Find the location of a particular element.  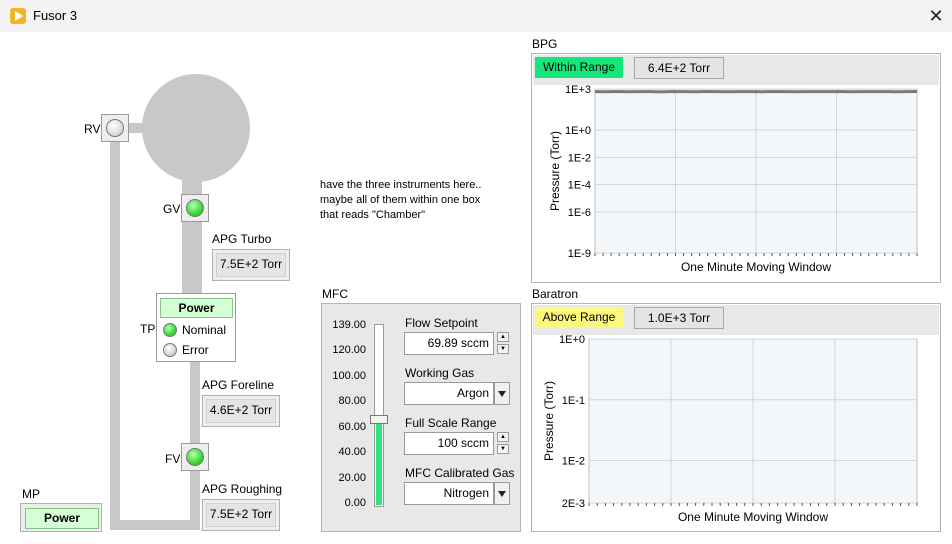

y-tick-label: 1E-4 is located at coordinates (579, 186).